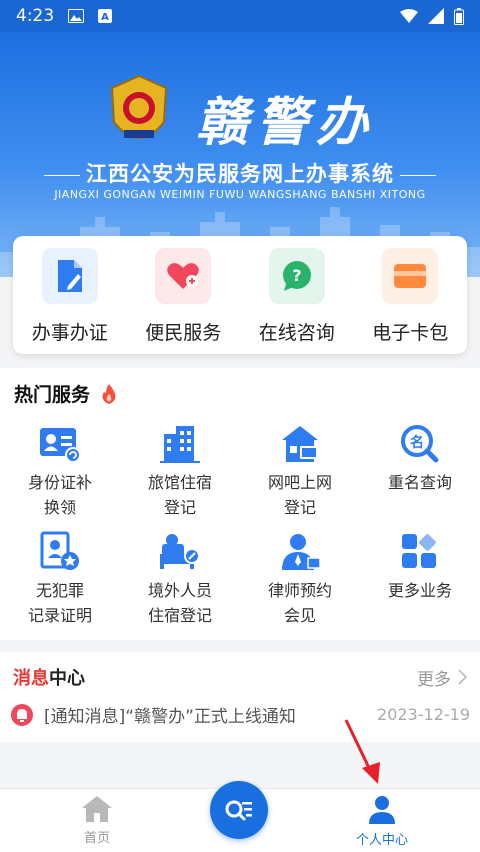 The image size is (480, 852). Describe the element at coordinates (109, 393) in the screenshot. I see `fire-icon` at that location.